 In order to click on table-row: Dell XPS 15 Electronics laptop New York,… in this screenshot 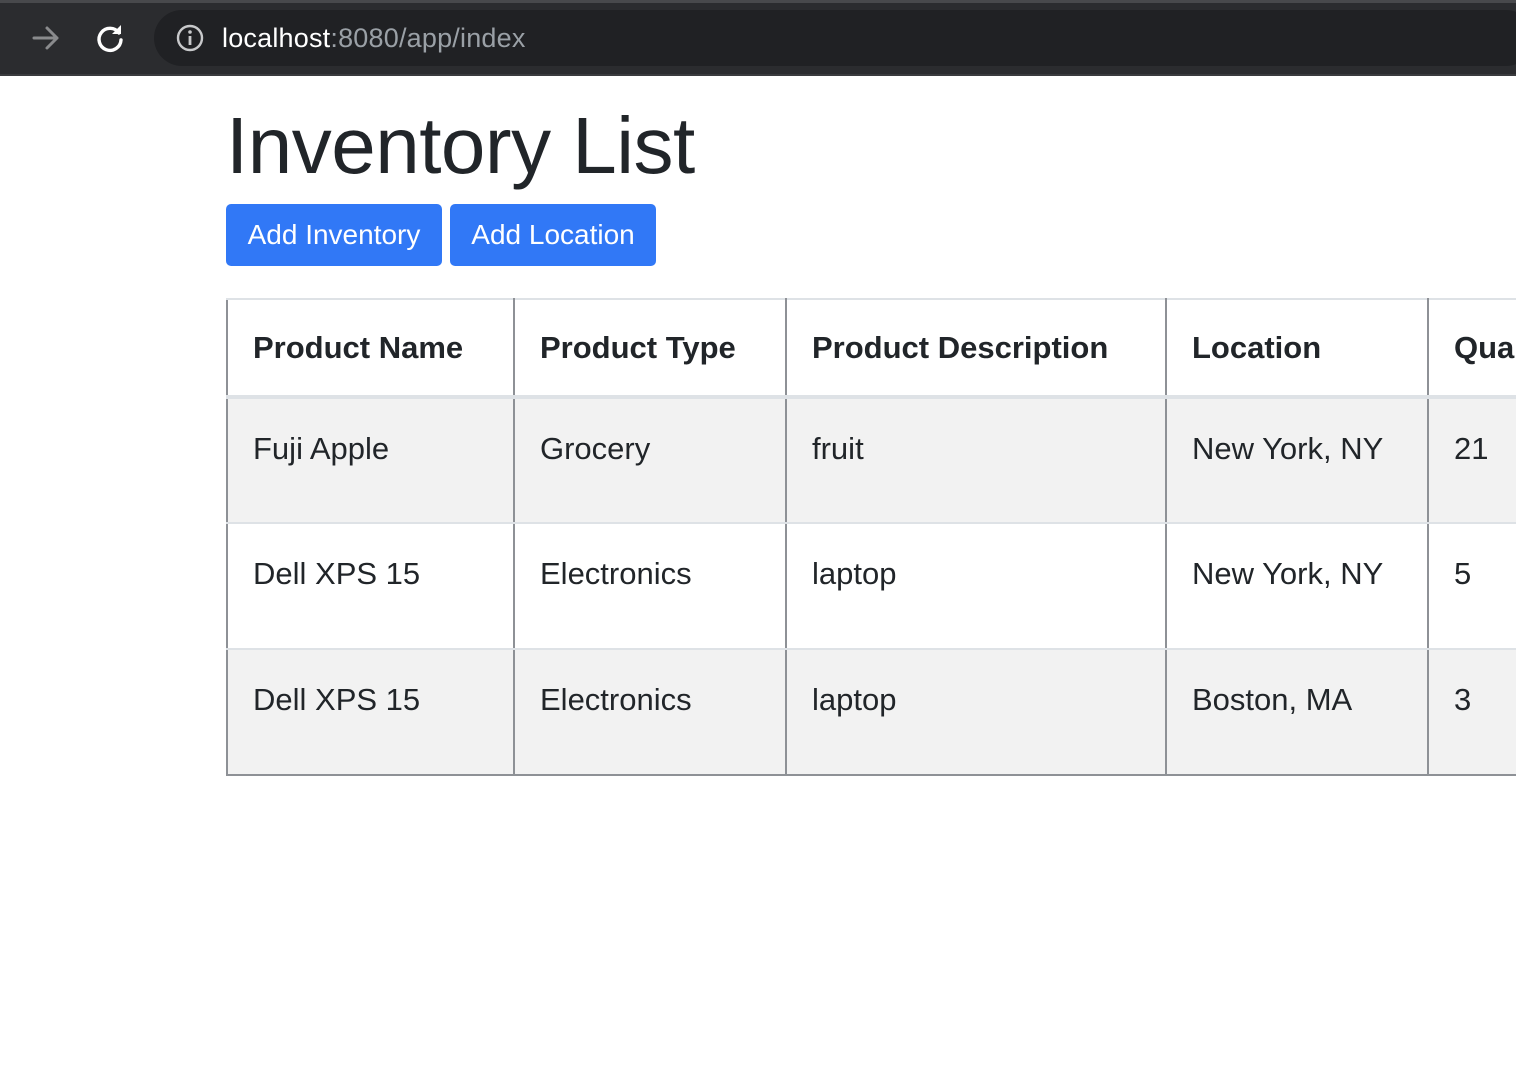, I will do `click(871, 586)`.